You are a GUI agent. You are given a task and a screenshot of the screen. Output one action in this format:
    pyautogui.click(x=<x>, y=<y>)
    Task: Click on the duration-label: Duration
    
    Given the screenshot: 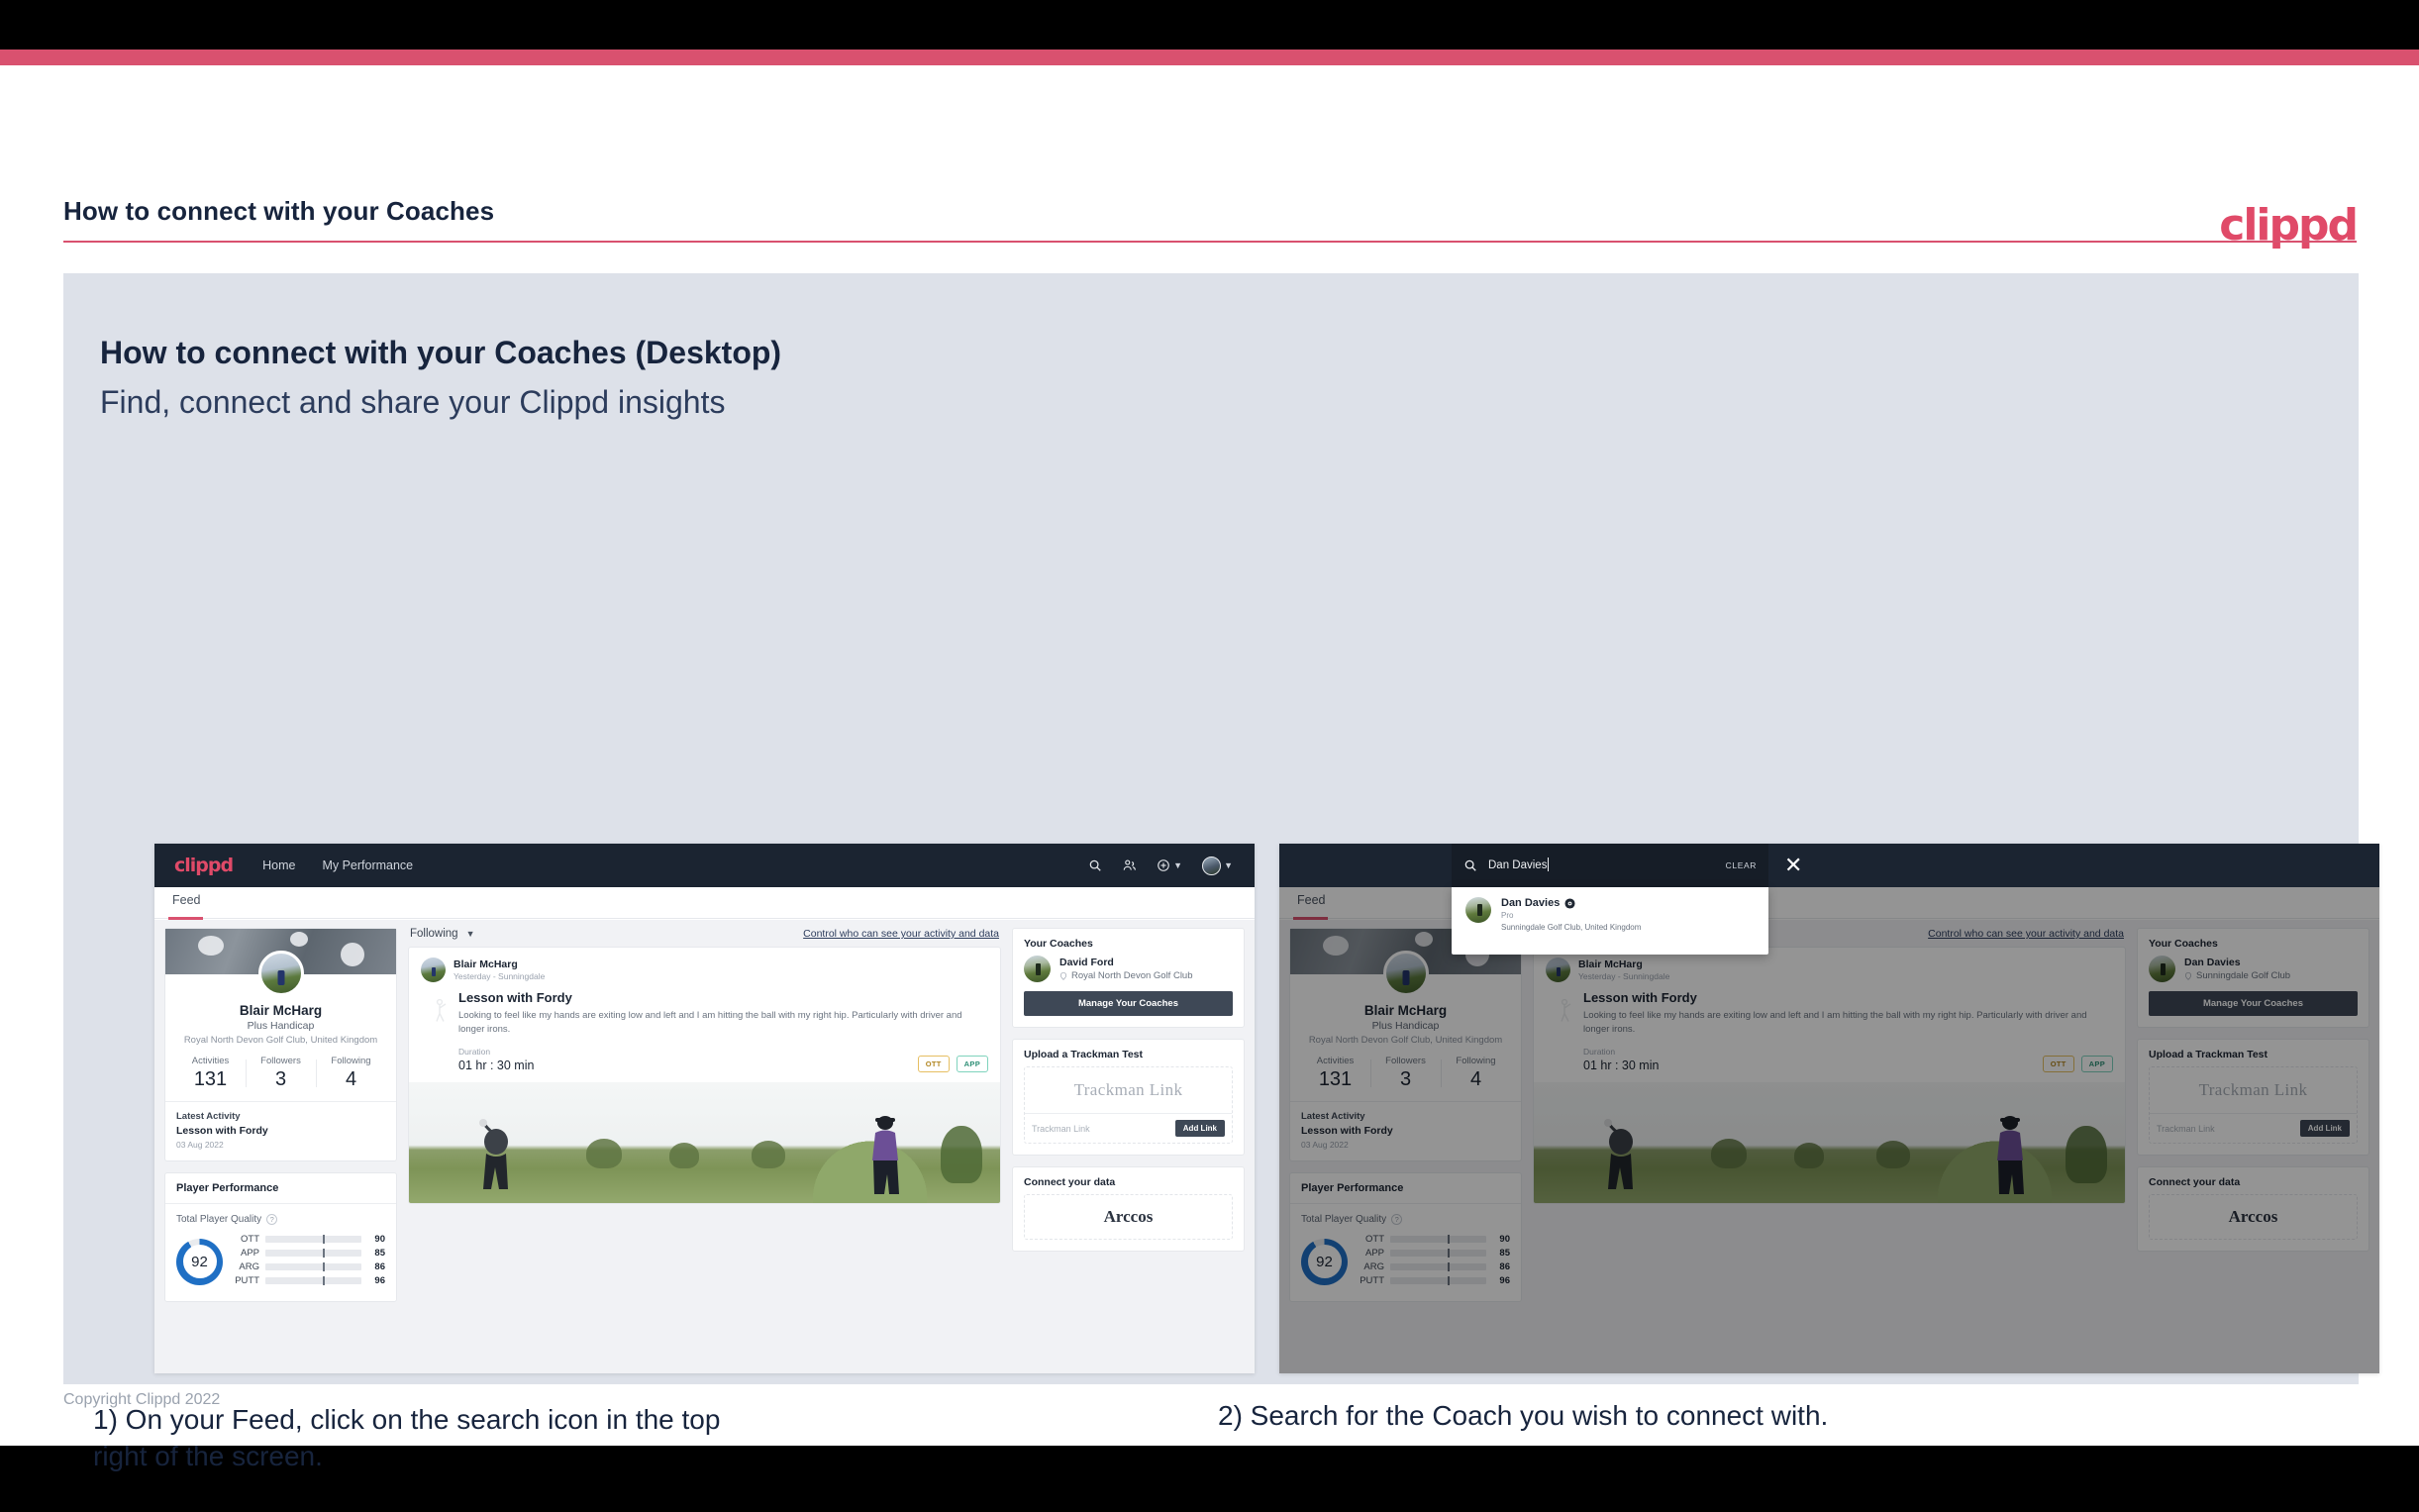 What is the action you would take?
    pyautogui.click(x=474, y=1051)
    